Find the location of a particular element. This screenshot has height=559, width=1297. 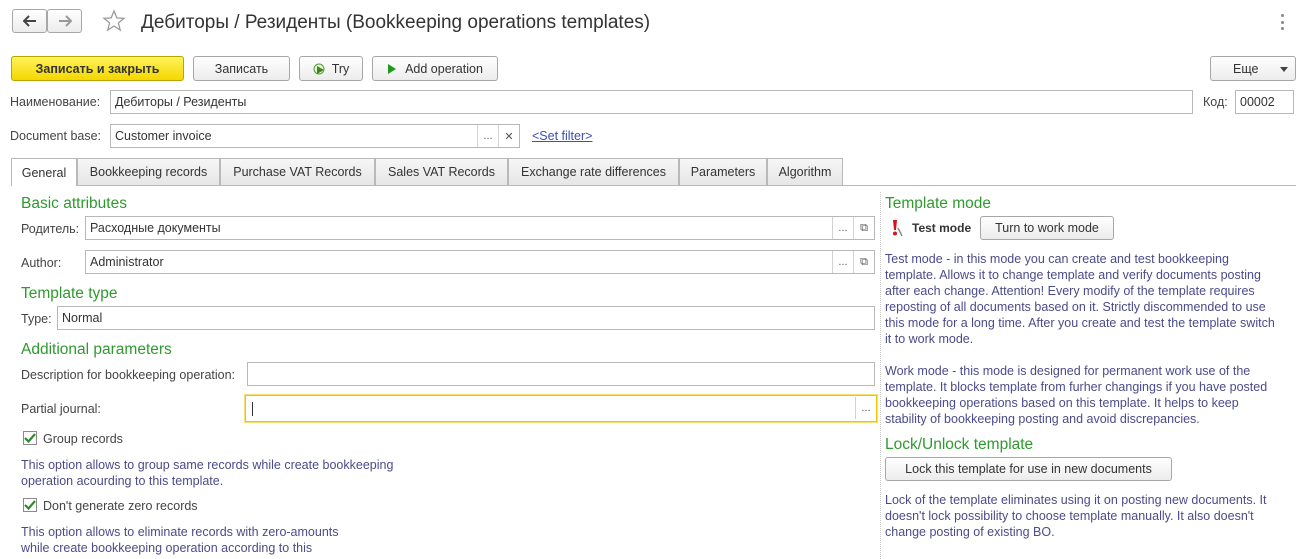

forward-button is located at coordinates (64, 21).